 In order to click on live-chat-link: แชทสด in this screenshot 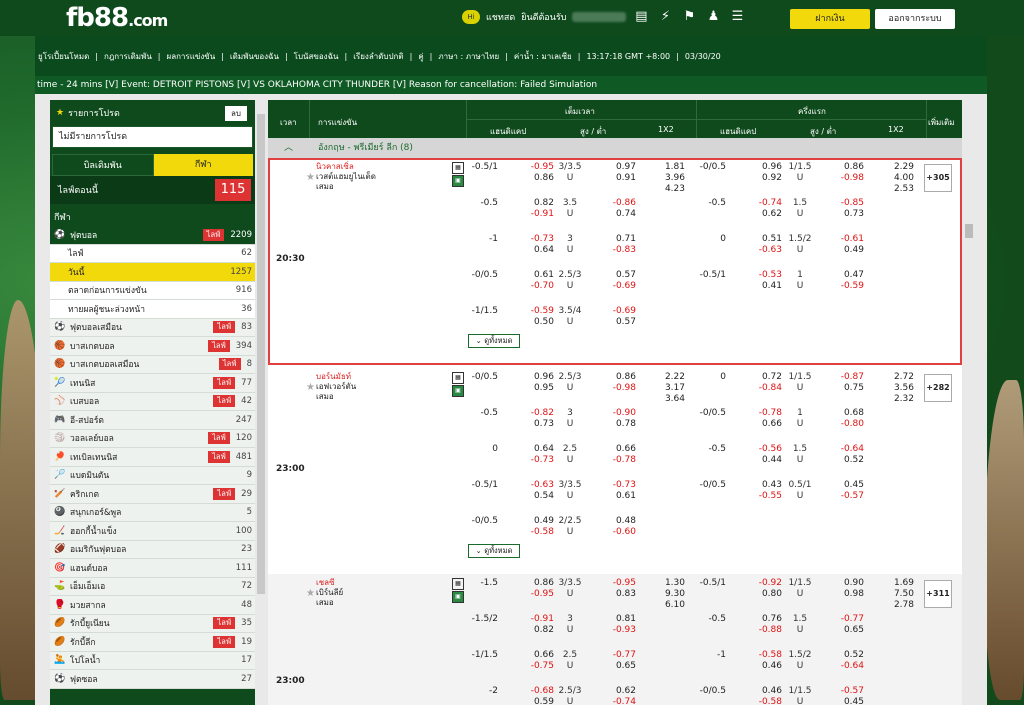, I will do `click(500, 17)`.